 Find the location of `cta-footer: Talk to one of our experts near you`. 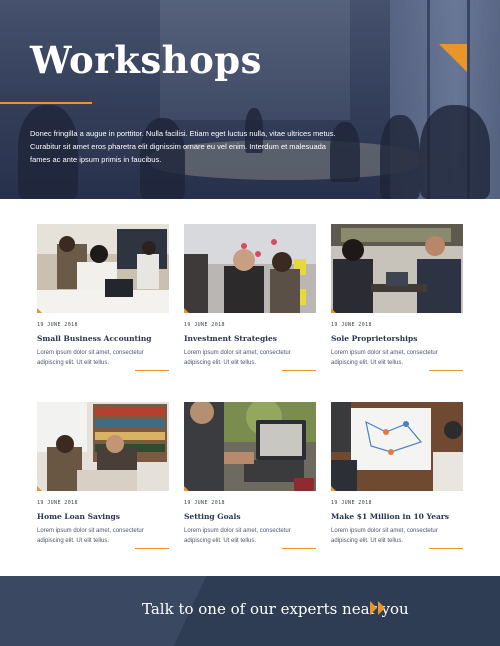

cta-footer: Talk to one of our experts near you is located at coordinates (250, 611).